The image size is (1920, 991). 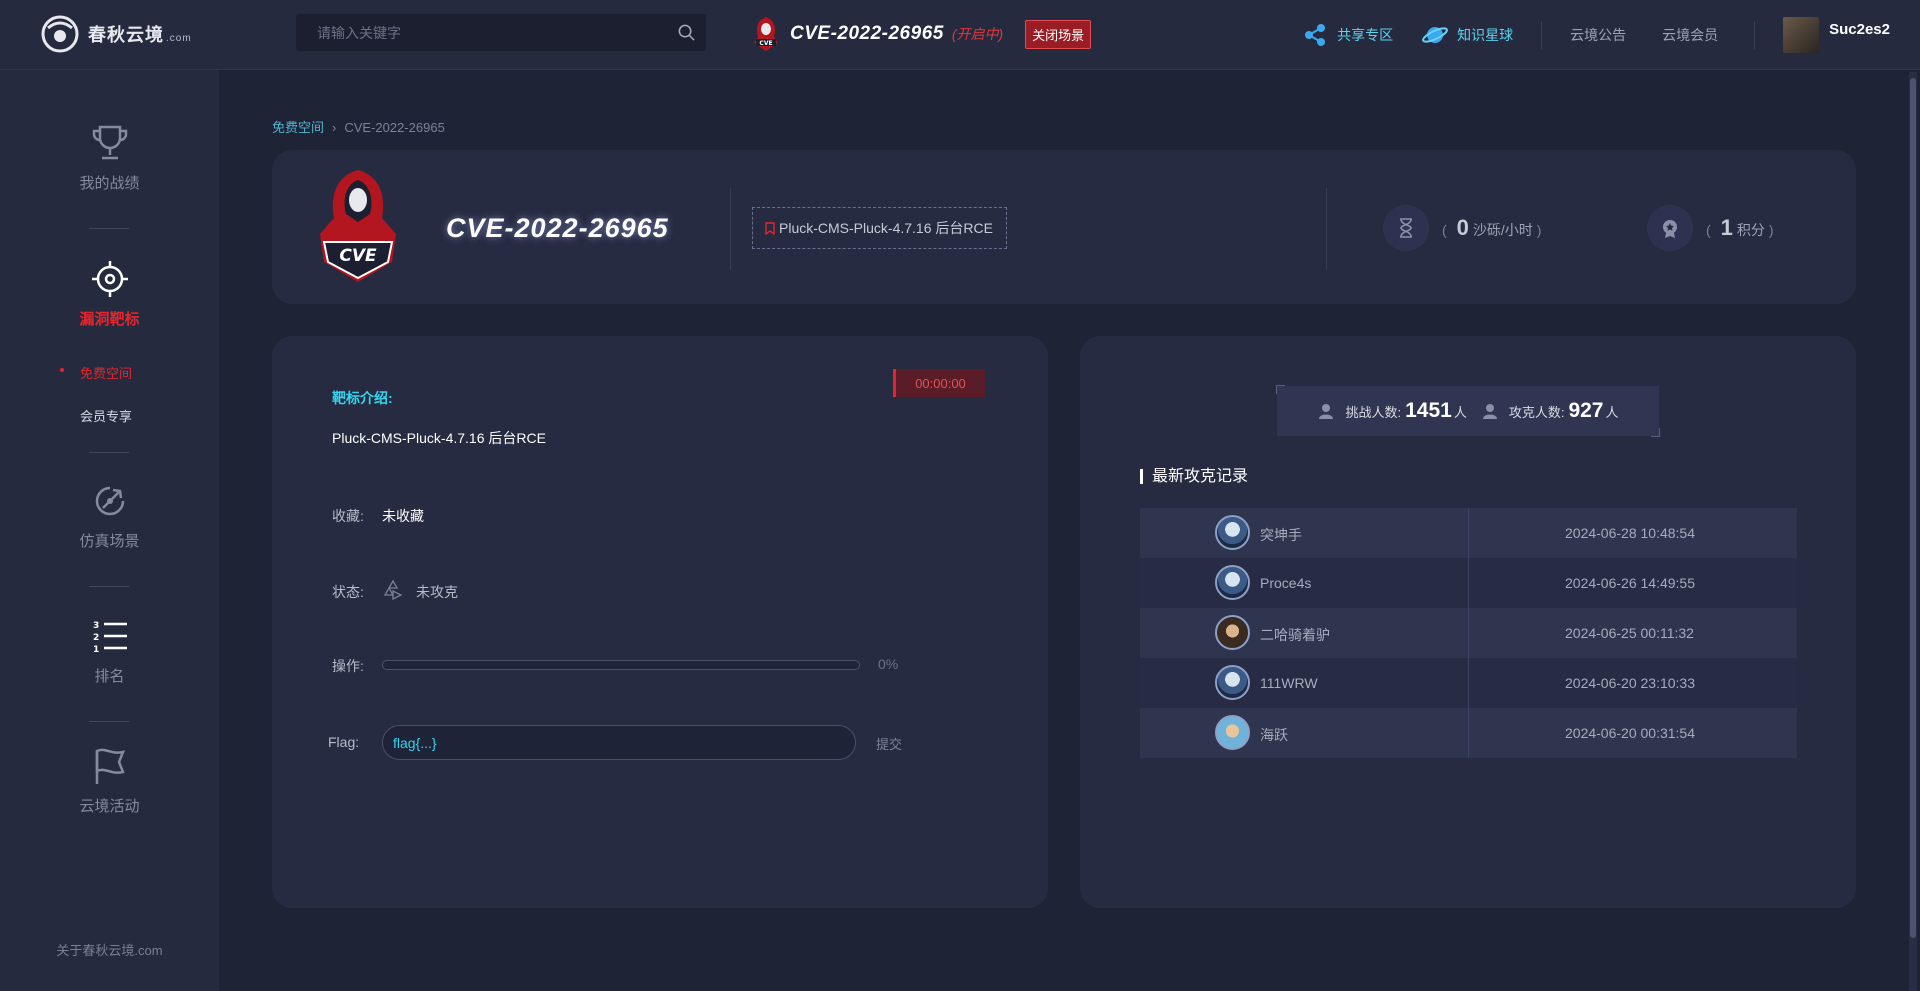 What do you see at coordinates (96, 626) in the screenshot?
I see `svg-text: 3` at bounding box center [96, 626].